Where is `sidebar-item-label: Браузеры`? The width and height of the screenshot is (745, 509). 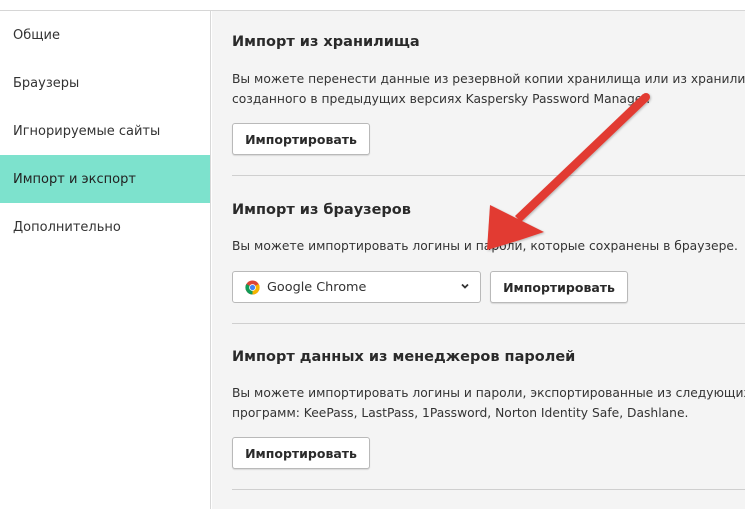 sidebar-item-label: Браузеры is located at coordinates (46, 83).